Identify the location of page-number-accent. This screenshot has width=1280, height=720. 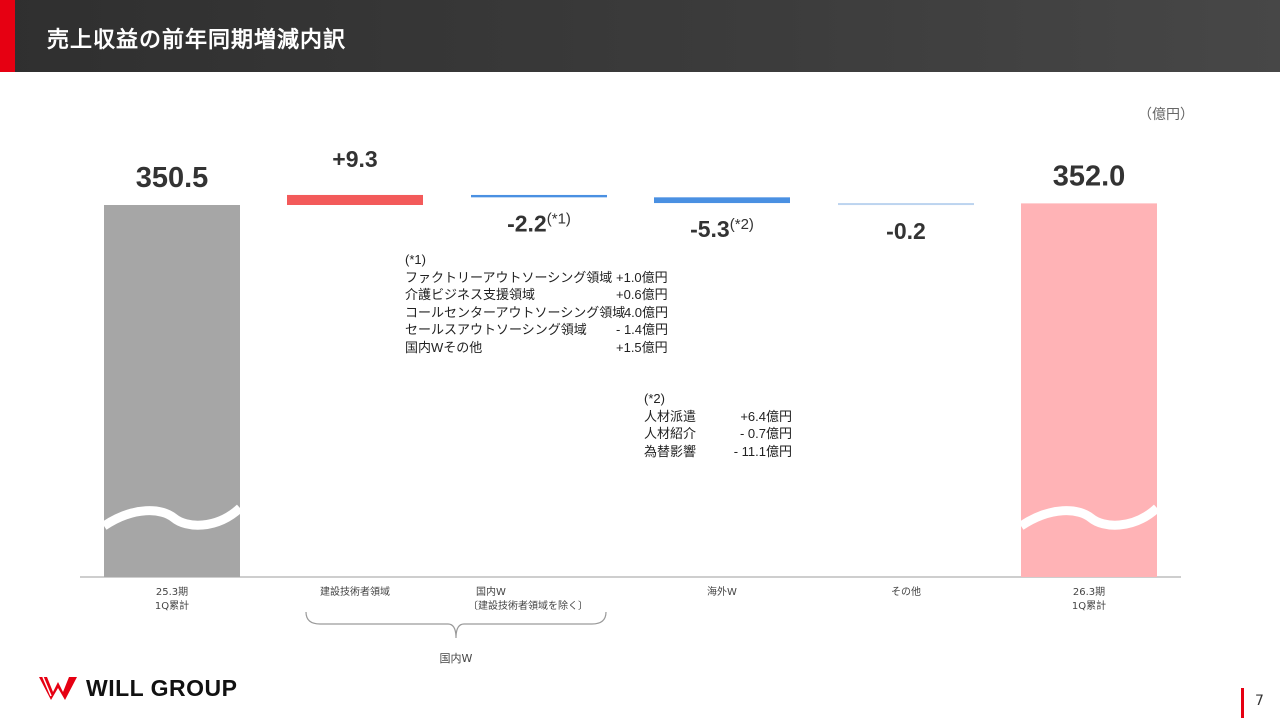
(1242, 703).